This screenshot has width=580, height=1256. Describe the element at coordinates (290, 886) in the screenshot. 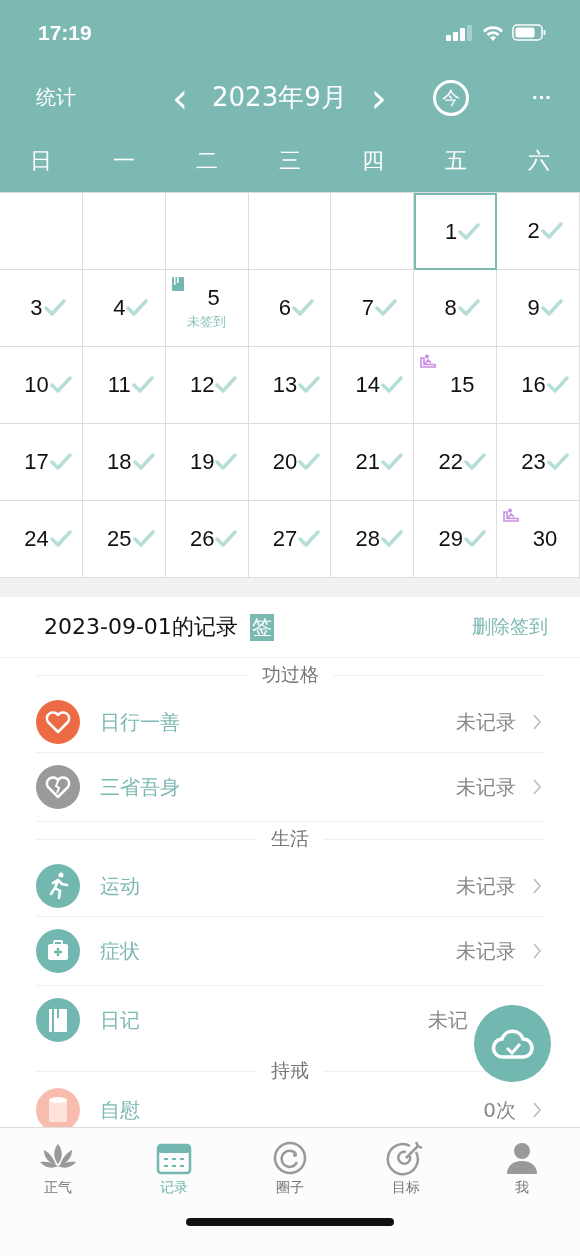

I see `record-row: 运动 未记录` at that location.